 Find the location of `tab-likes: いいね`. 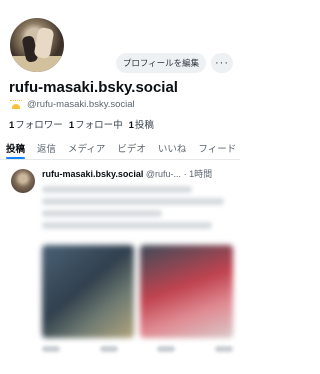

tab-likes: いいね is located at coordinates (172, 148).